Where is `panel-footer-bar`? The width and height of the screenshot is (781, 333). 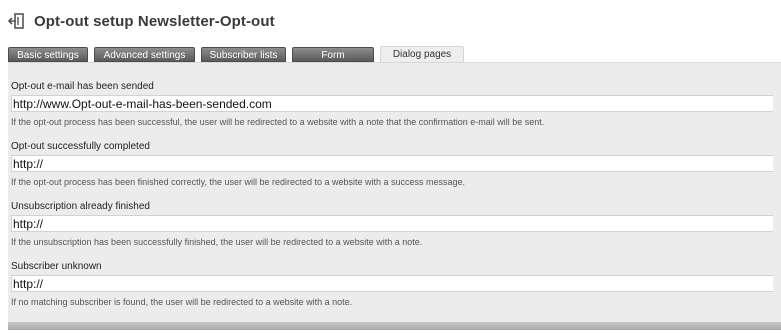
panel-footer-bar is located at coordinates (394, 326).